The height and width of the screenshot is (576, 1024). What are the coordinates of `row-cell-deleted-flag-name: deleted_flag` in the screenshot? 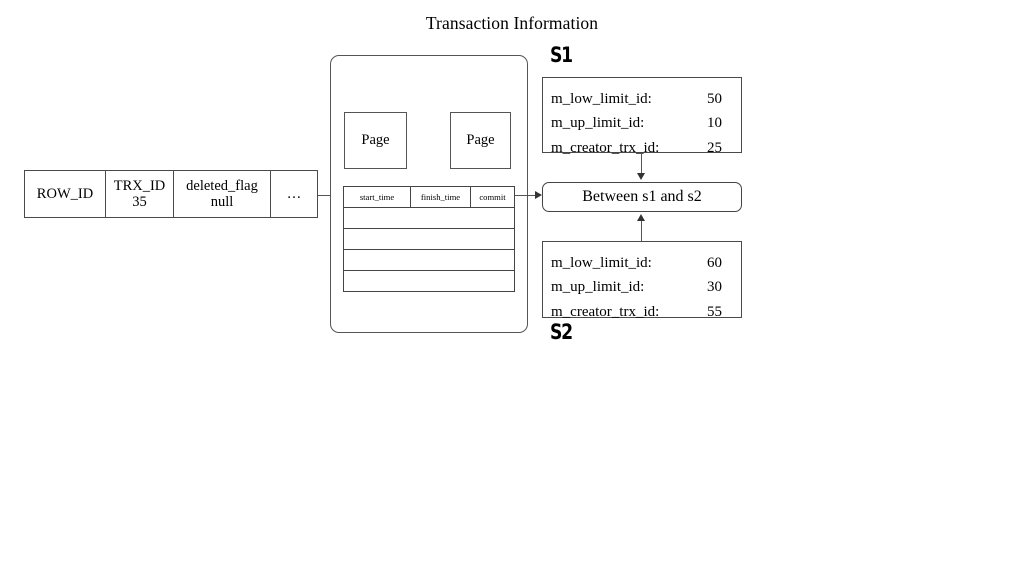 It's located at (222, 185).